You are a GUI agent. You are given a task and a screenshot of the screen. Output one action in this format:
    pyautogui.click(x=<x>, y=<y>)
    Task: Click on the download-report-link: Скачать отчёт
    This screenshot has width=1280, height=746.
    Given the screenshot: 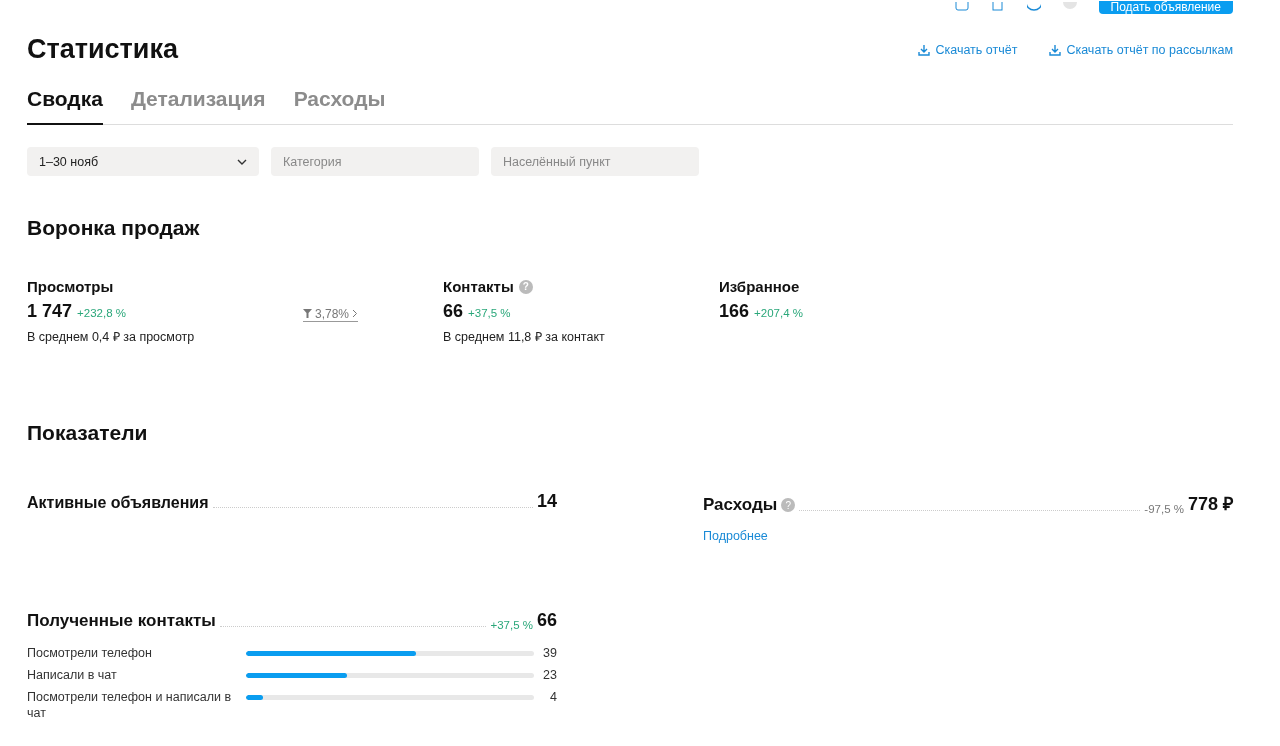 What is the action you would take?
    pyautogui.click(x=968, y=49)
    